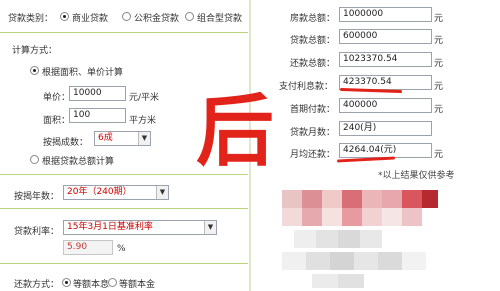 The height and width of the screenshot is (291, 500). What do you see at coordinates (37, 197) in the screenshot?
I see `years-label: 按揭年数：` at bounding box center [37, 197].